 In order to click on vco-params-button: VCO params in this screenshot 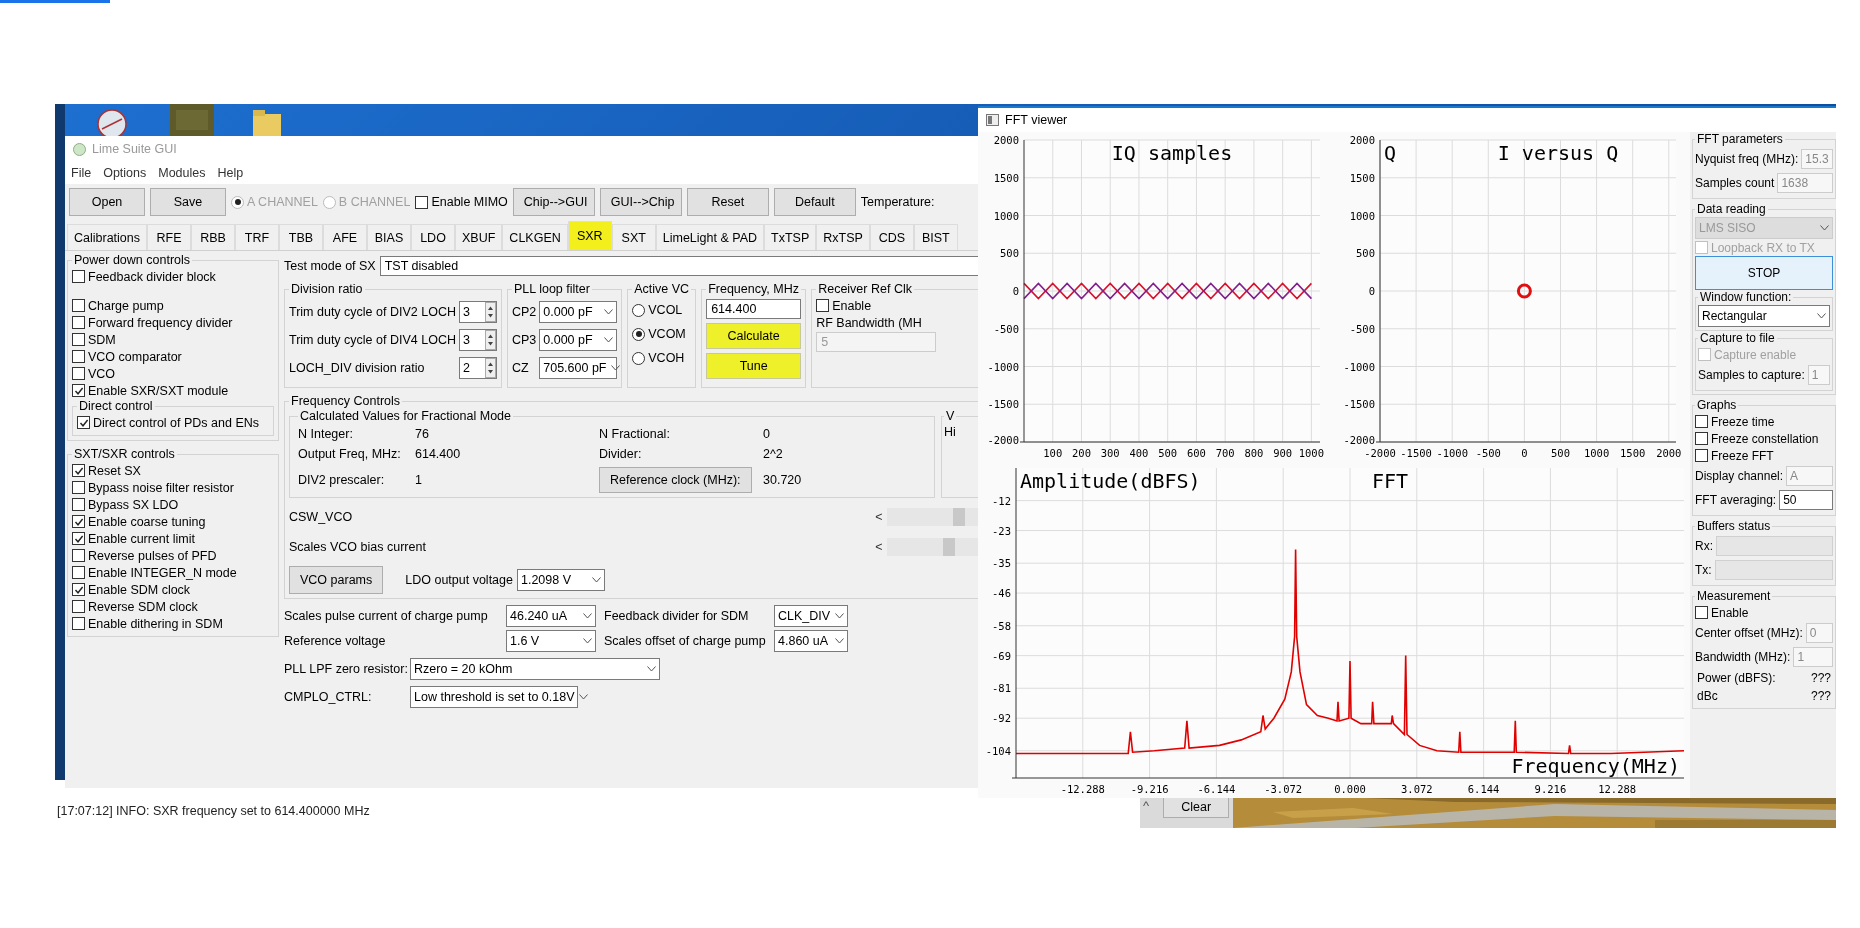, I will do `click(336, 580)`.